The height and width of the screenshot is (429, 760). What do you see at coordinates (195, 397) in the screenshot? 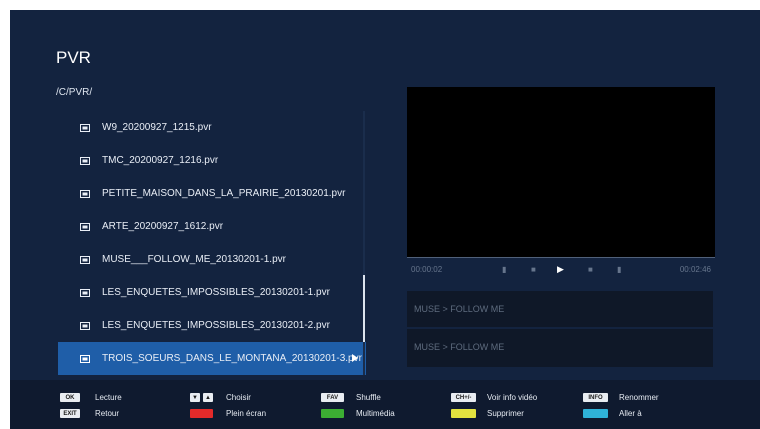
I see `chevron-down-icon: ▼` at bounding box center [195, 397].